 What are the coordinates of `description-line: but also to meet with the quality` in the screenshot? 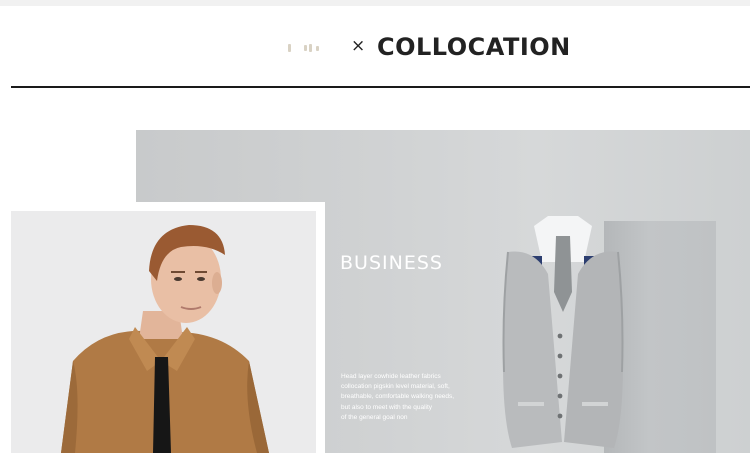 It's located at (387, 407).